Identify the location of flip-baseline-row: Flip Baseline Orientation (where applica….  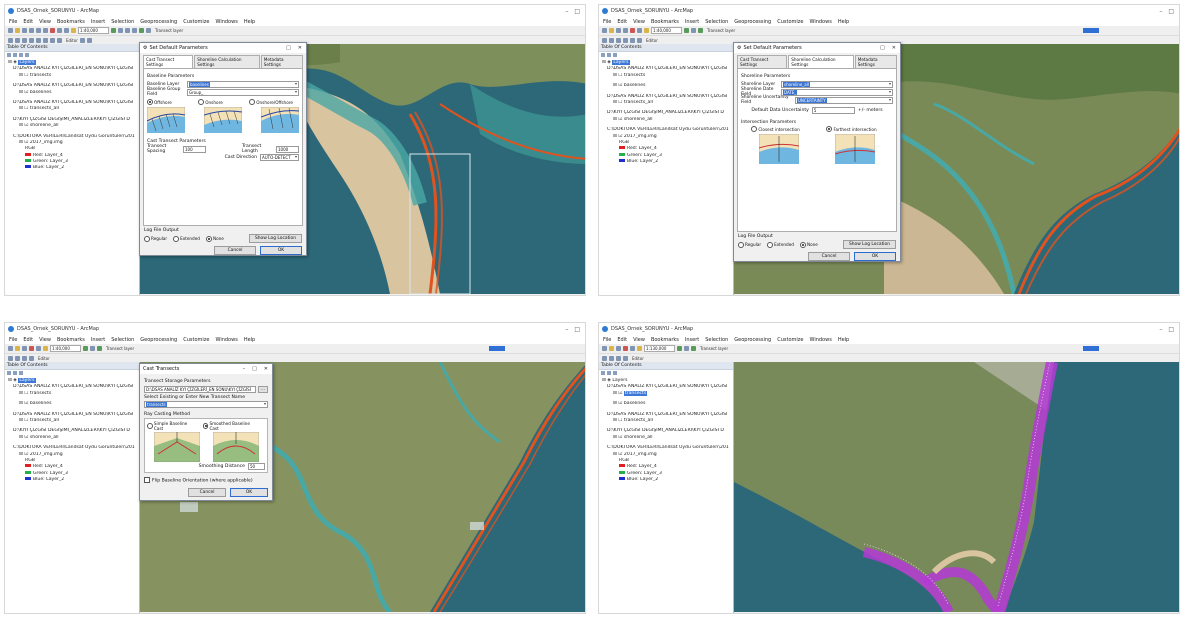
(206, 480).